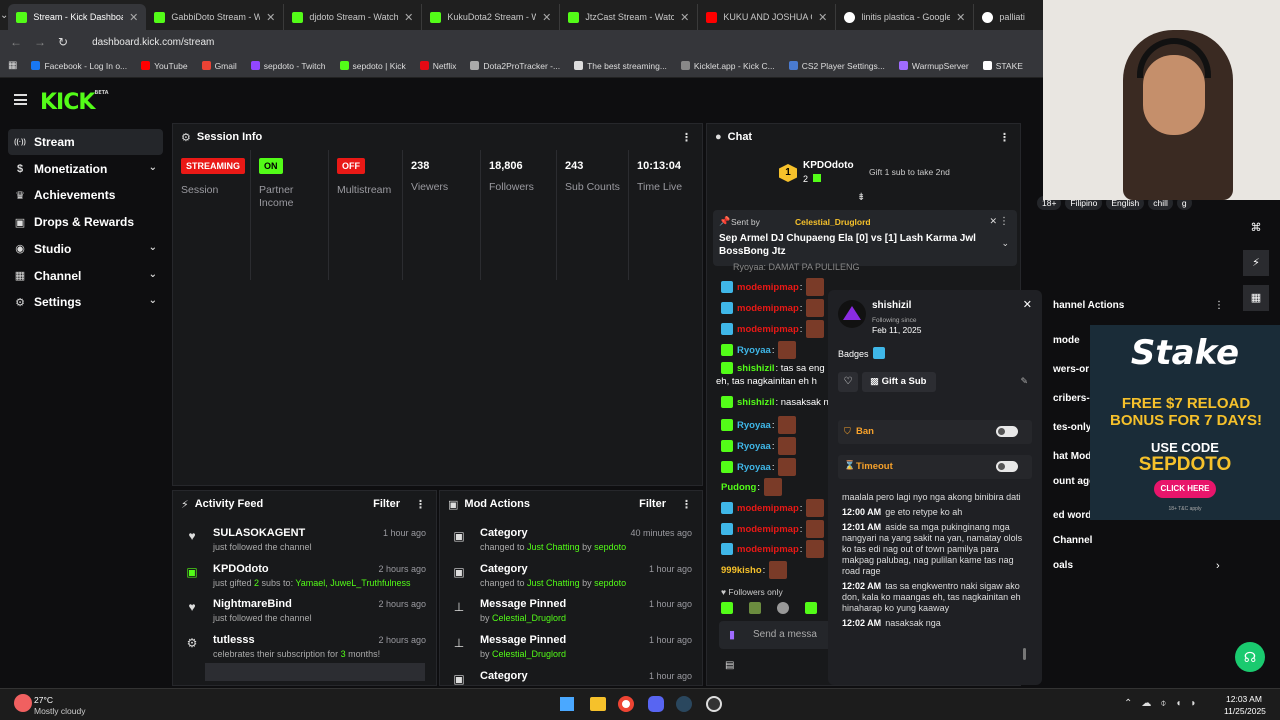  What do you see at coordinates (1072, 456) in the screenshot?
I see `channel-action-item: hat Mod` at bounding box center [1072, 456].